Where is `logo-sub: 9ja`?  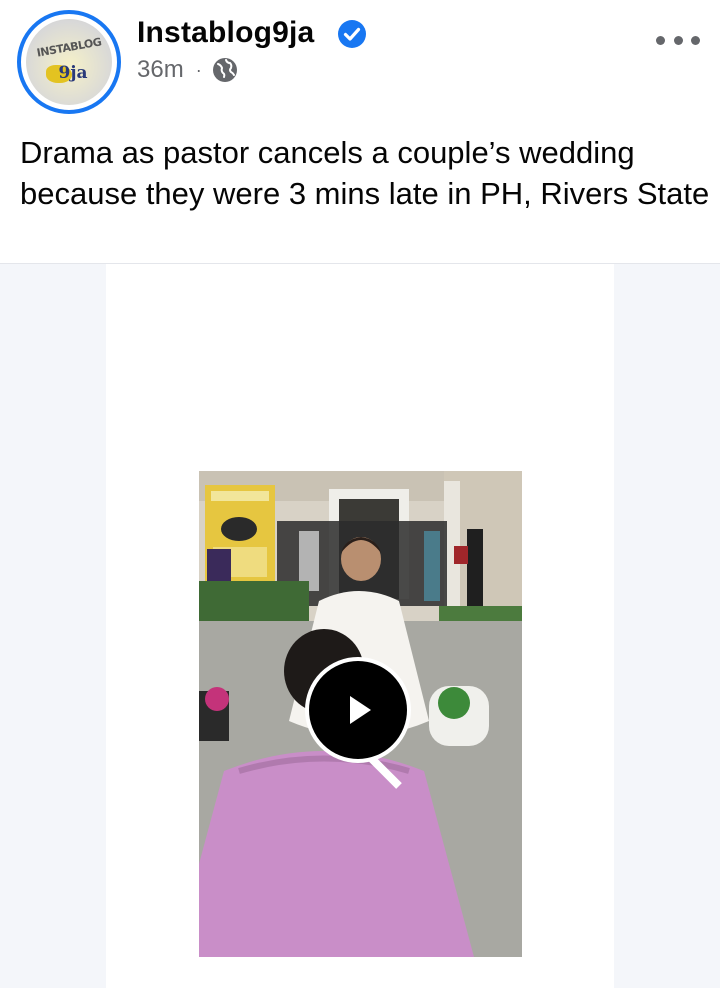
logo-sub: 9ja is located at coordinates (73, 73).